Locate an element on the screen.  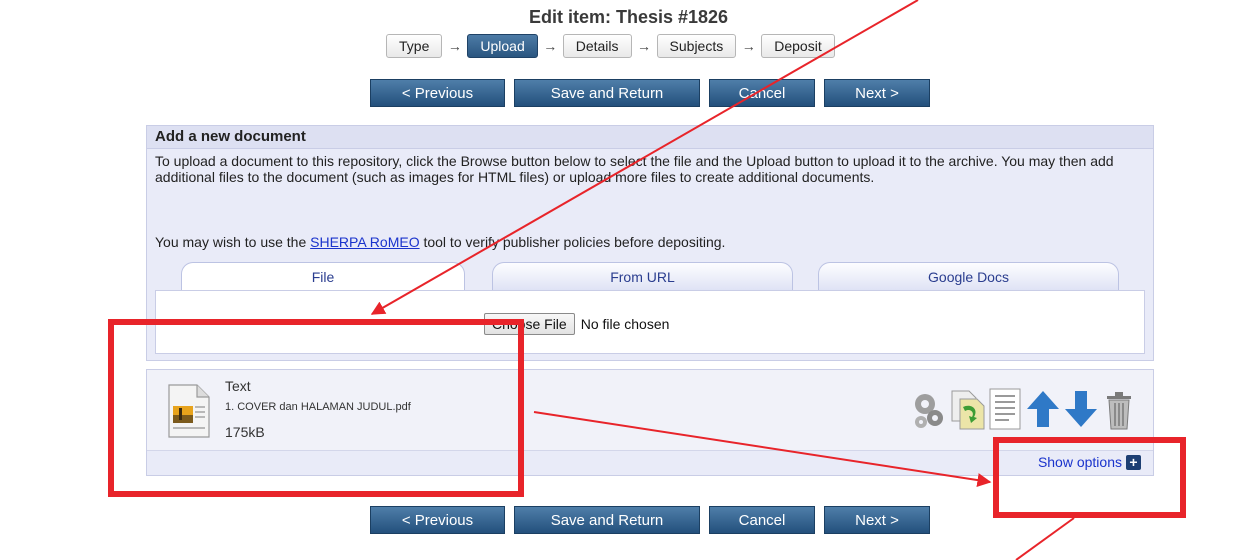
sherpa-romeo-link: SHERPA RoMEO is located at coordinates (364, 242).